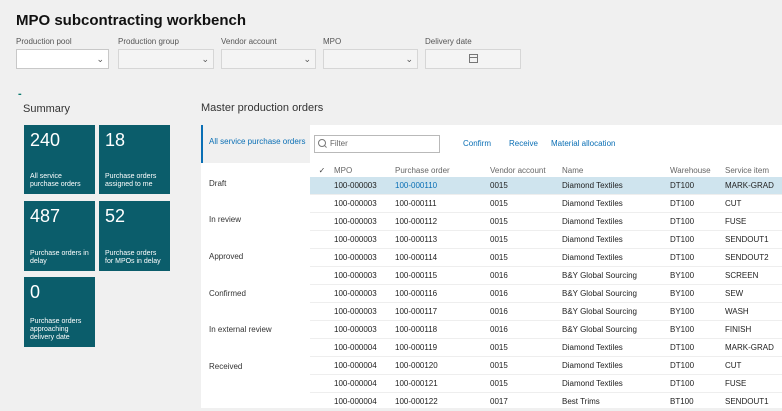  Describe the element at coordinates (442, 257) in the screenshot. I see `purchase-order-cell: 100-000114` at that location.